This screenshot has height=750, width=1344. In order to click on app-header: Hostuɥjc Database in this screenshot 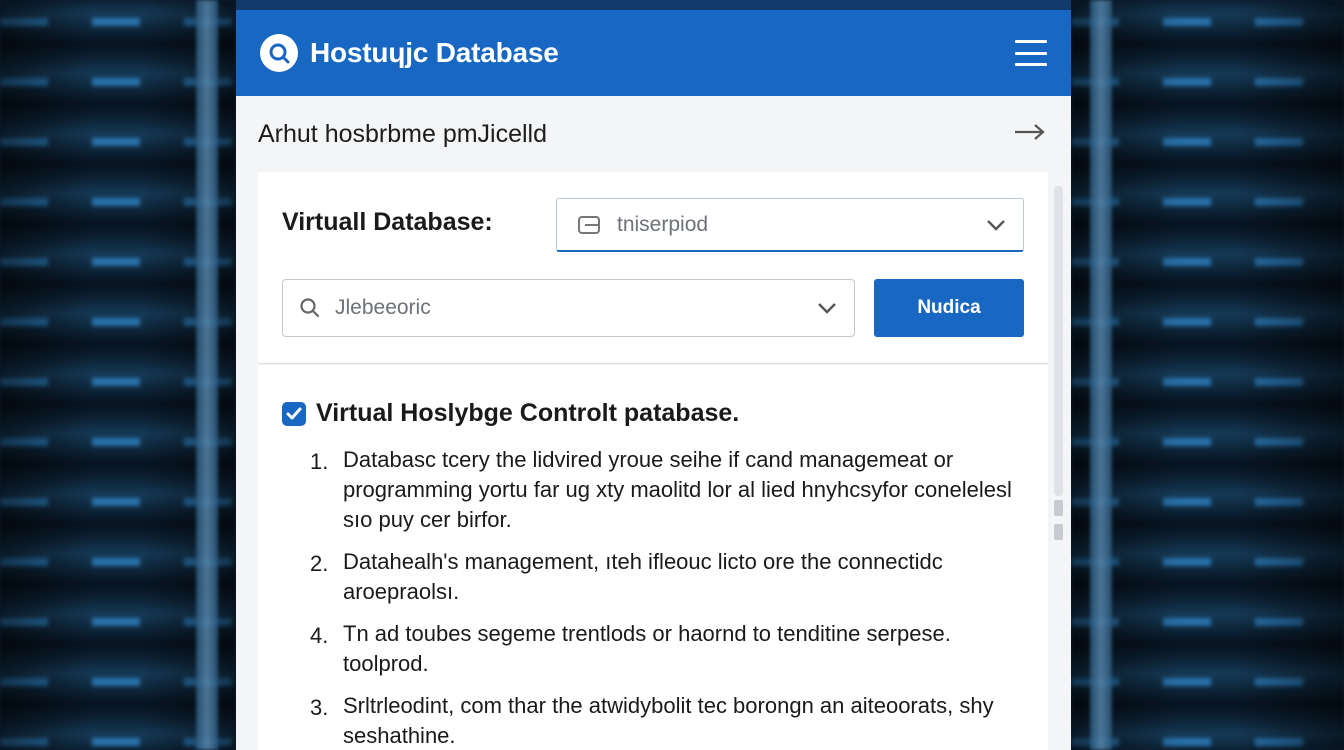, I will do `click(653, 53)`.